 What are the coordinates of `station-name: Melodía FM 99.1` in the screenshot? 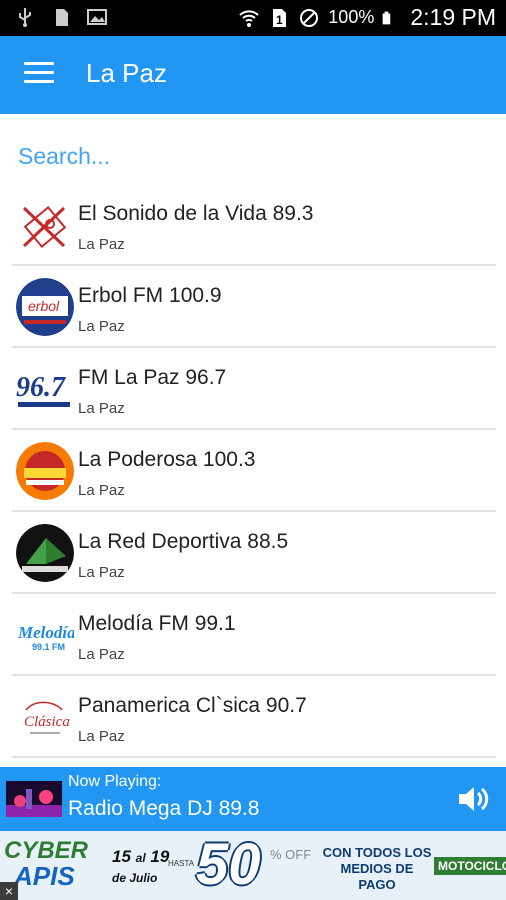 It's located at (157, 623).